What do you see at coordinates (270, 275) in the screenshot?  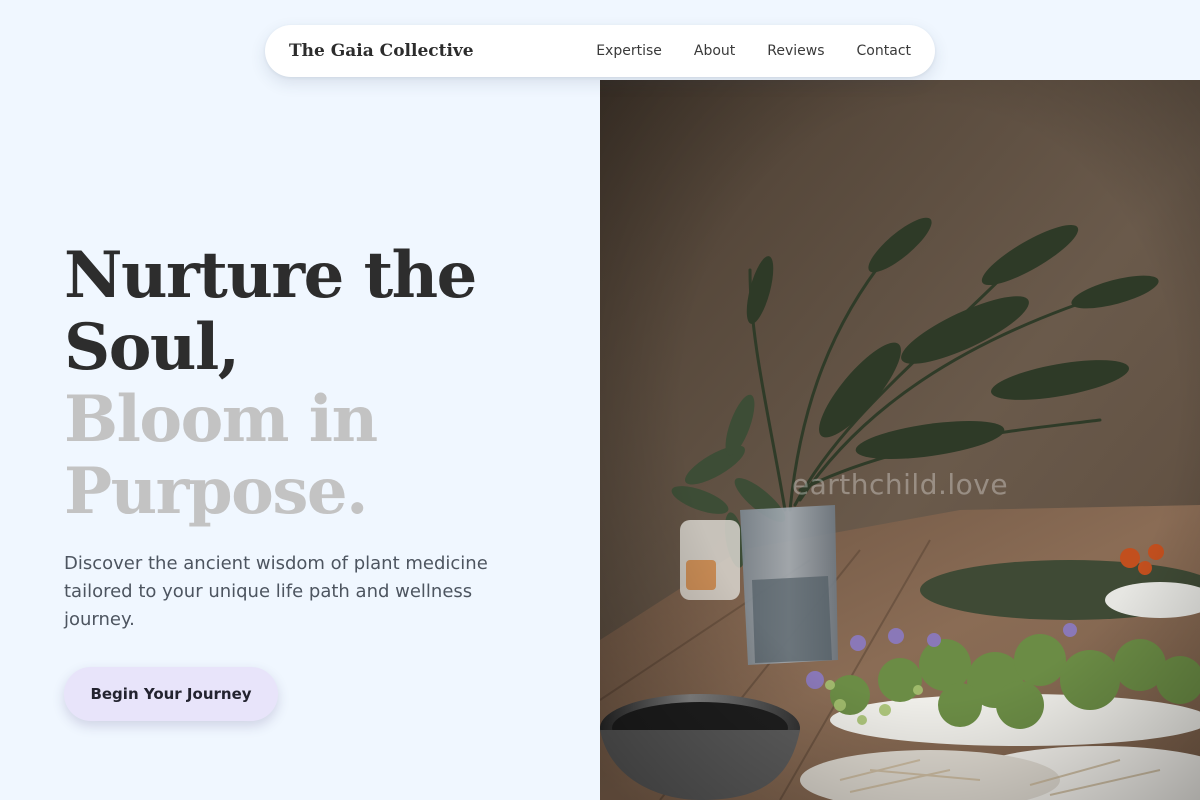 I see `headline-line-1: Nurture the` at bounding box center [270, 275].